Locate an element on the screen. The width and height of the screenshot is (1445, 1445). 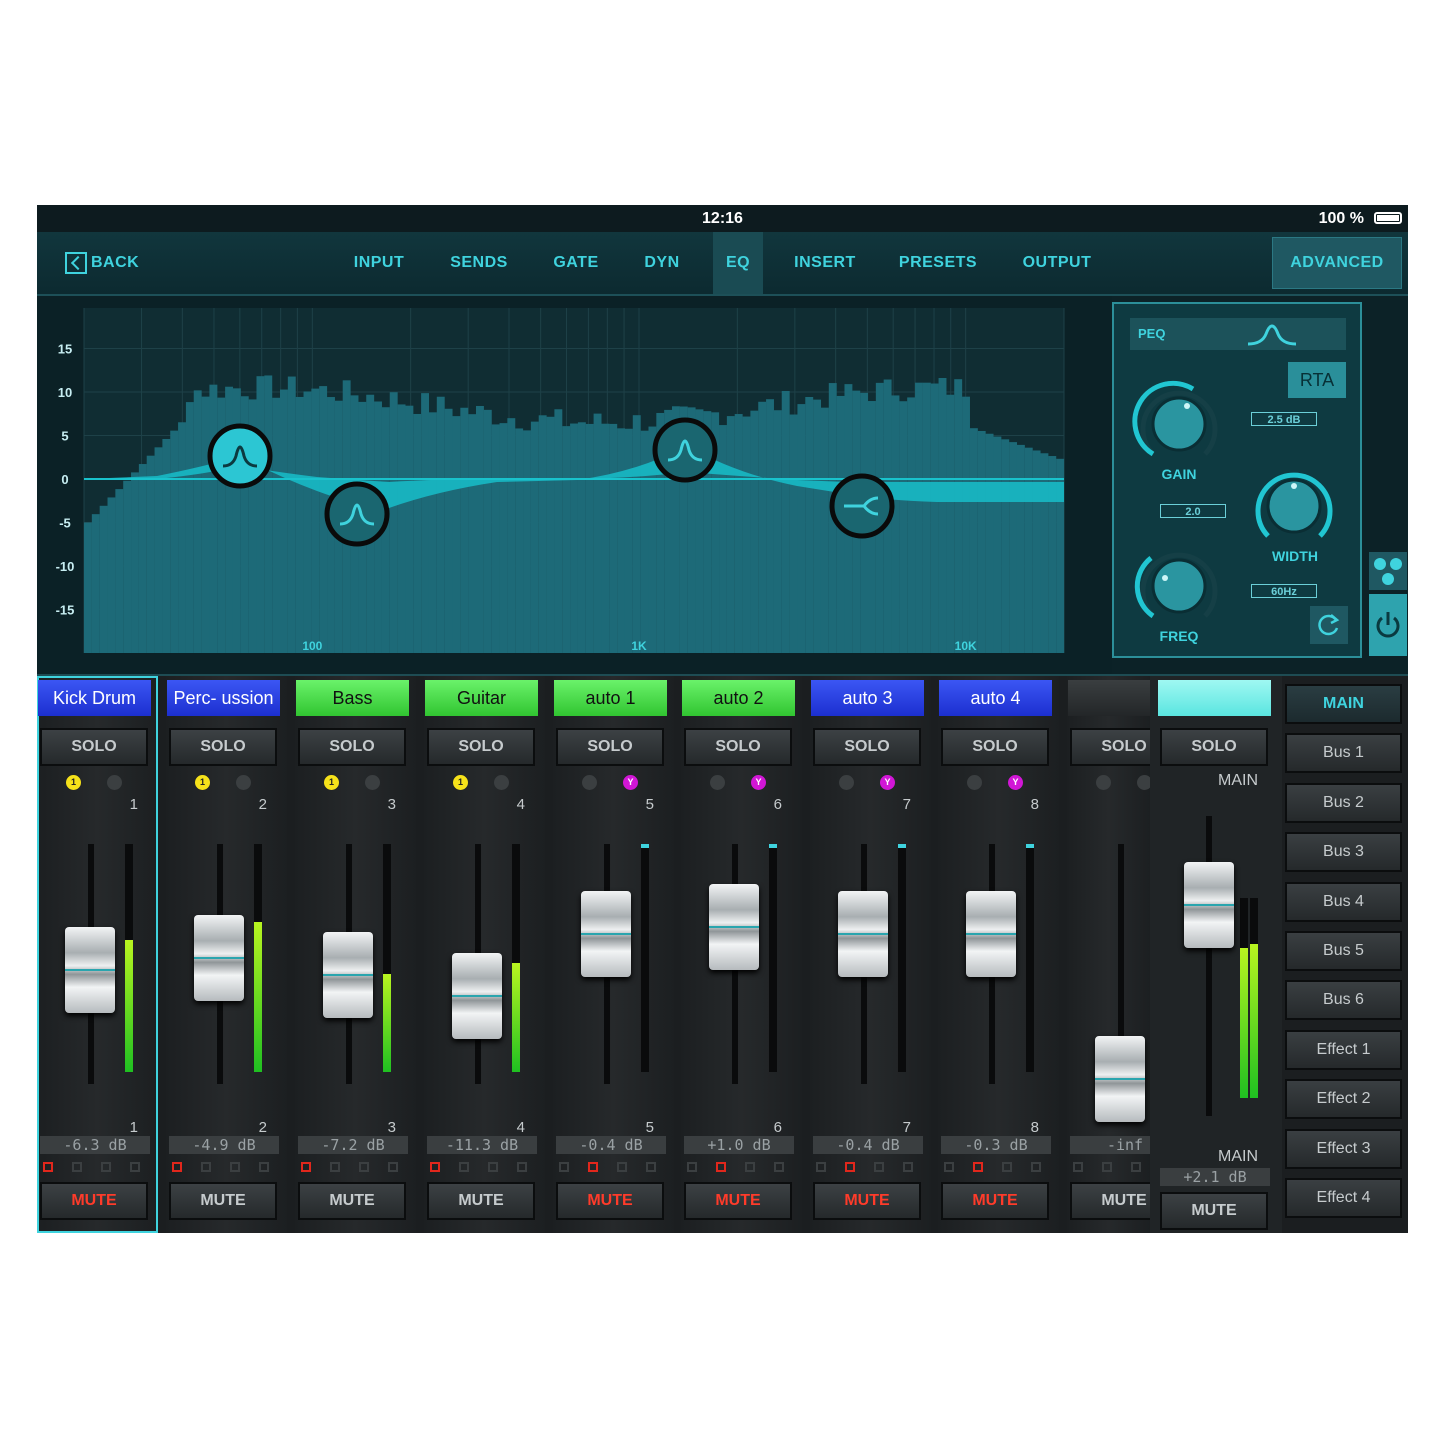
main-name is located at coordinates (1214, 698).